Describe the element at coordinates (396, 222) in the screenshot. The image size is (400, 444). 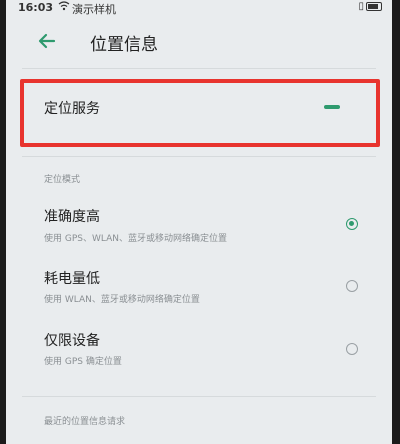
I see `device-bezel-right` at that location.